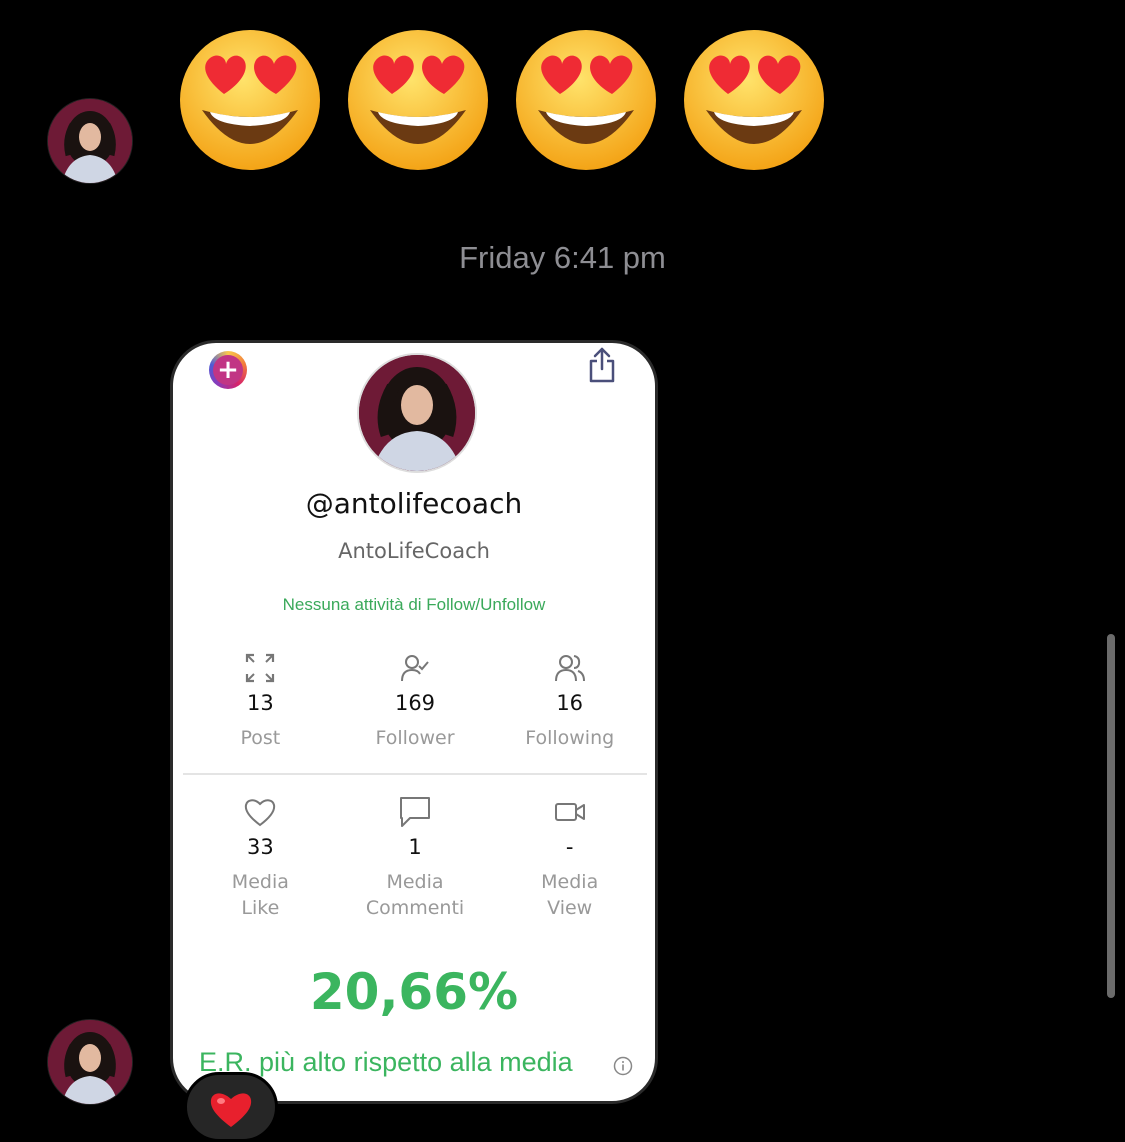  Describe the element at coordinates (414, 604) in the screenshot. I see `follow-activity-note: Nessuna attività di Follow/Unfollow` at that location.